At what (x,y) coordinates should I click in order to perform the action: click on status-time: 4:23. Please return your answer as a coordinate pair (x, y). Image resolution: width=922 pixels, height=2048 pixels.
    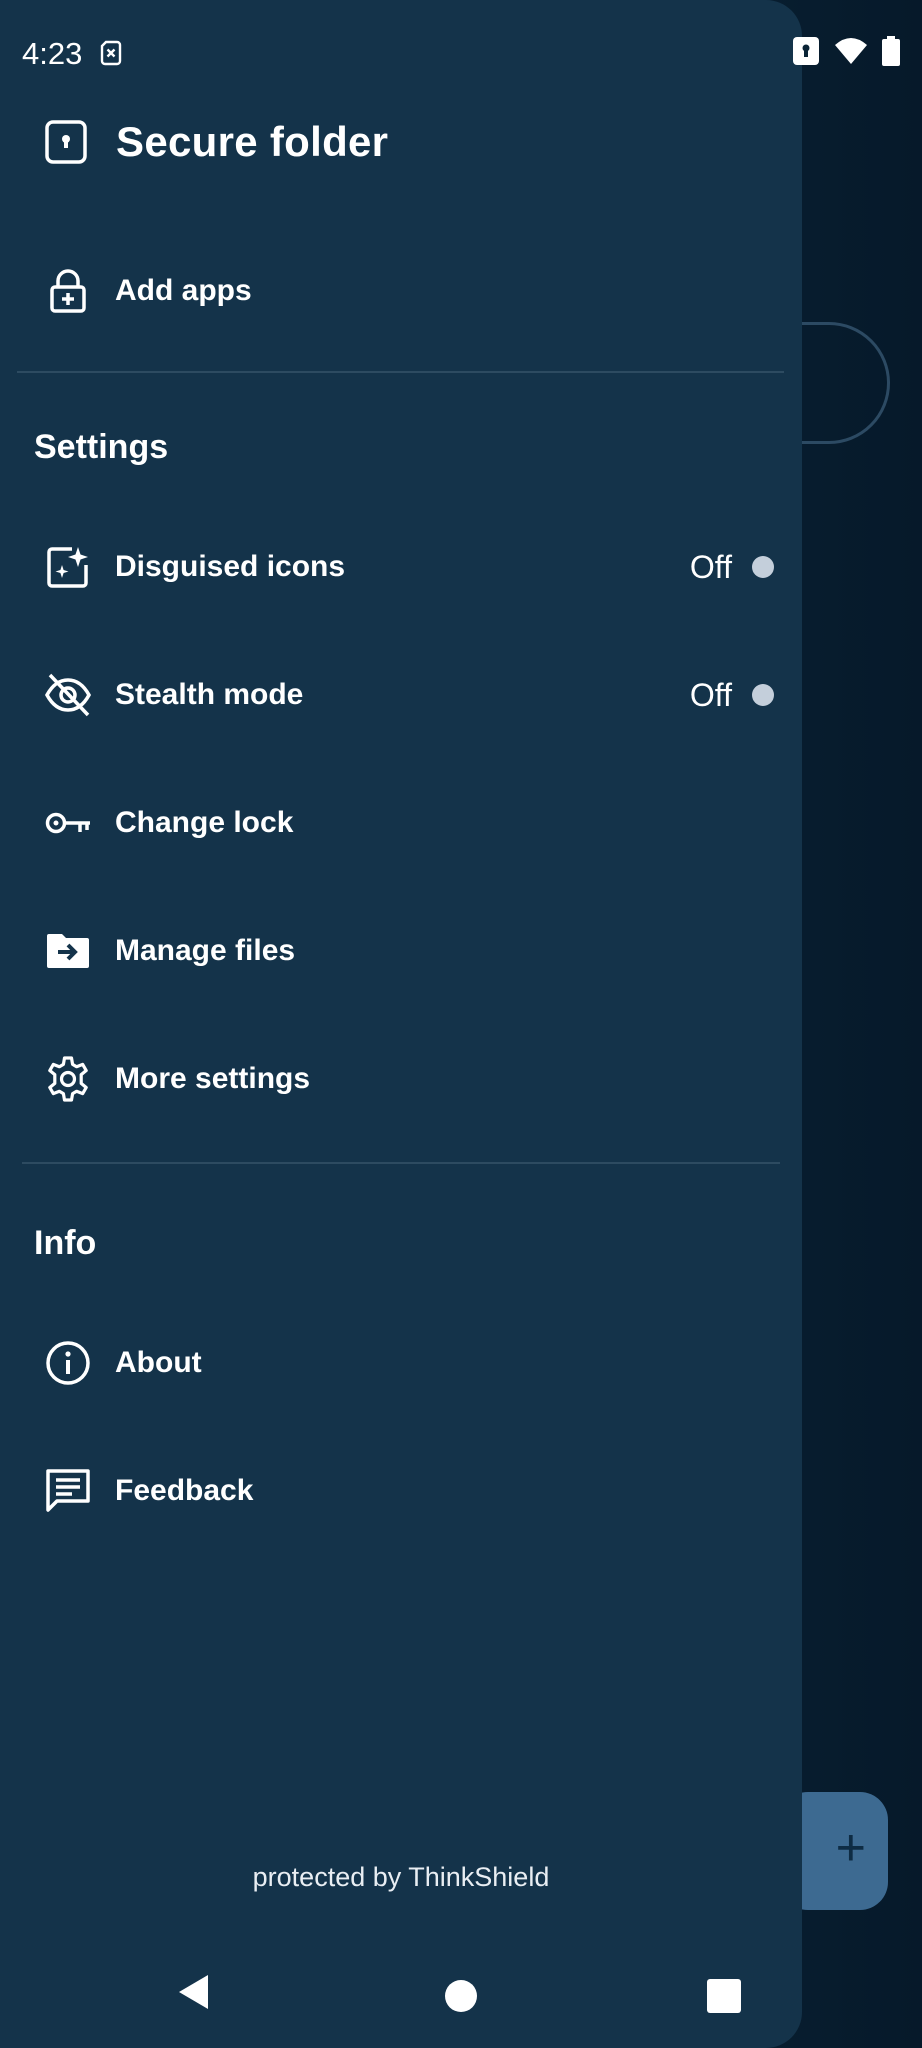
    Looking at the image, I should click on (52, 53).